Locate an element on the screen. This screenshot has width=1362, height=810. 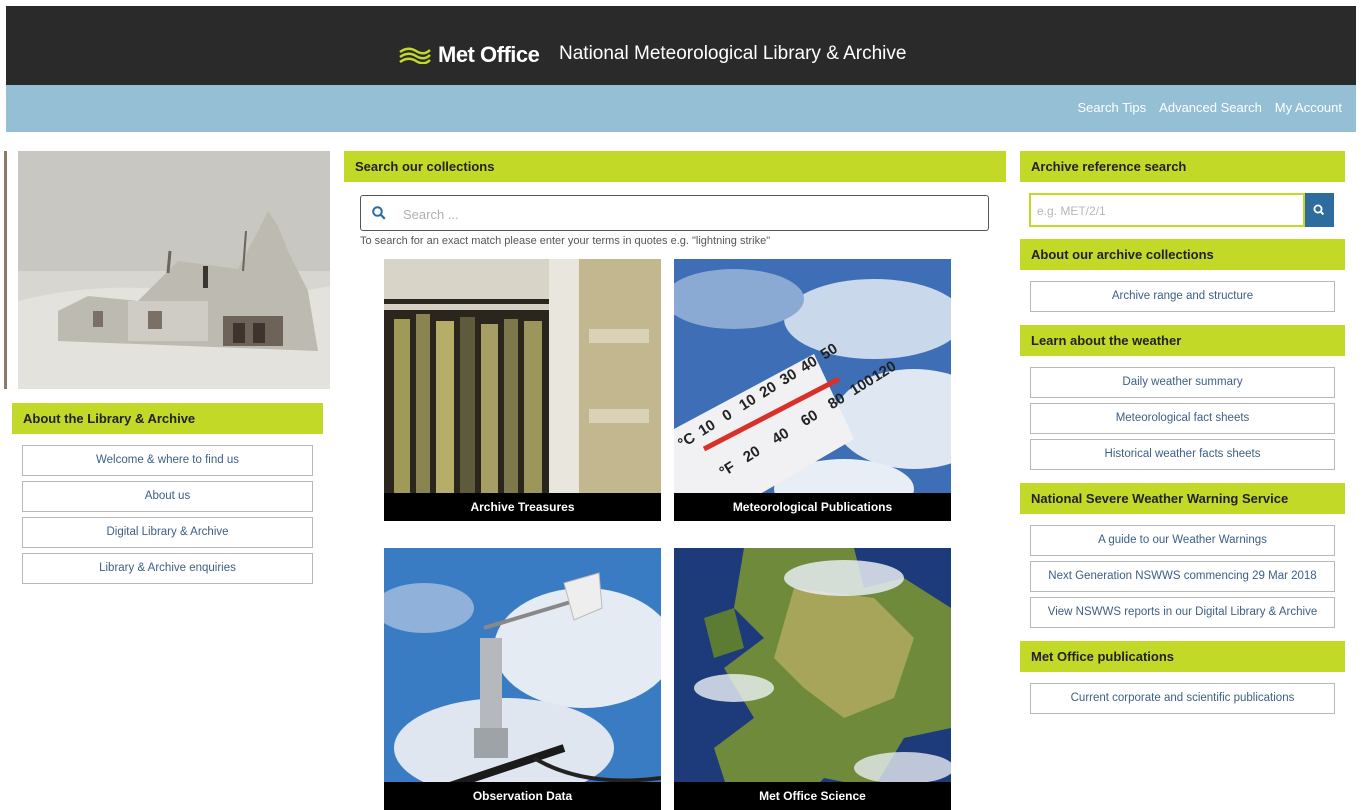
historical-facts-link: Historical weather facts sheets is located at coordinates (1182, 454).